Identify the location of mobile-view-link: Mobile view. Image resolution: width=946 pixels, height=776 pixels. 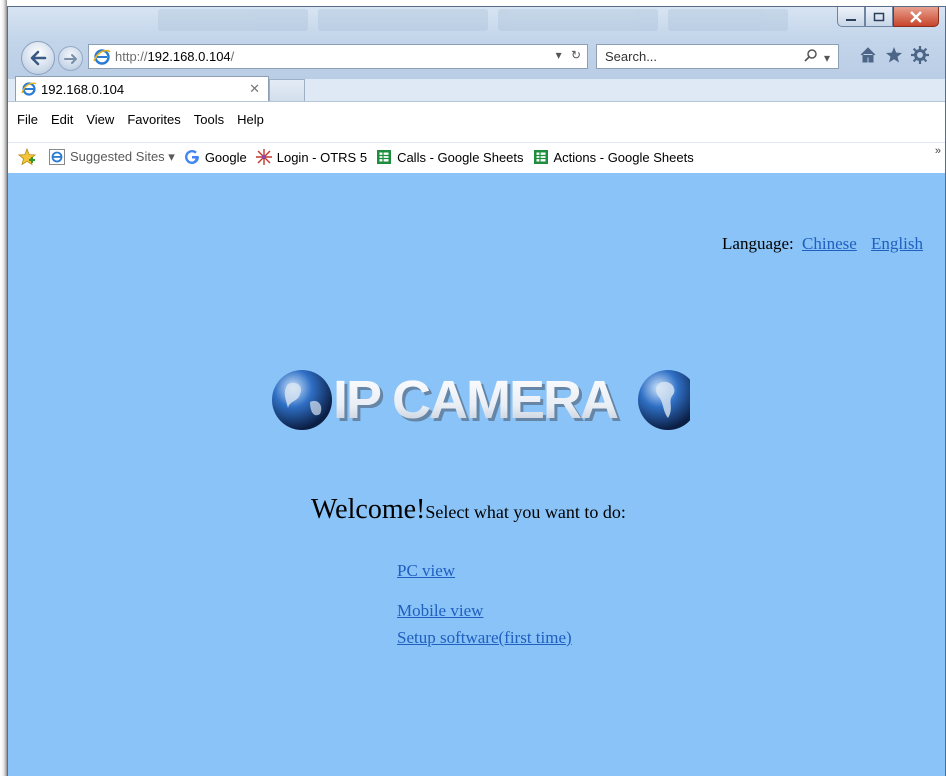
(487, 611).